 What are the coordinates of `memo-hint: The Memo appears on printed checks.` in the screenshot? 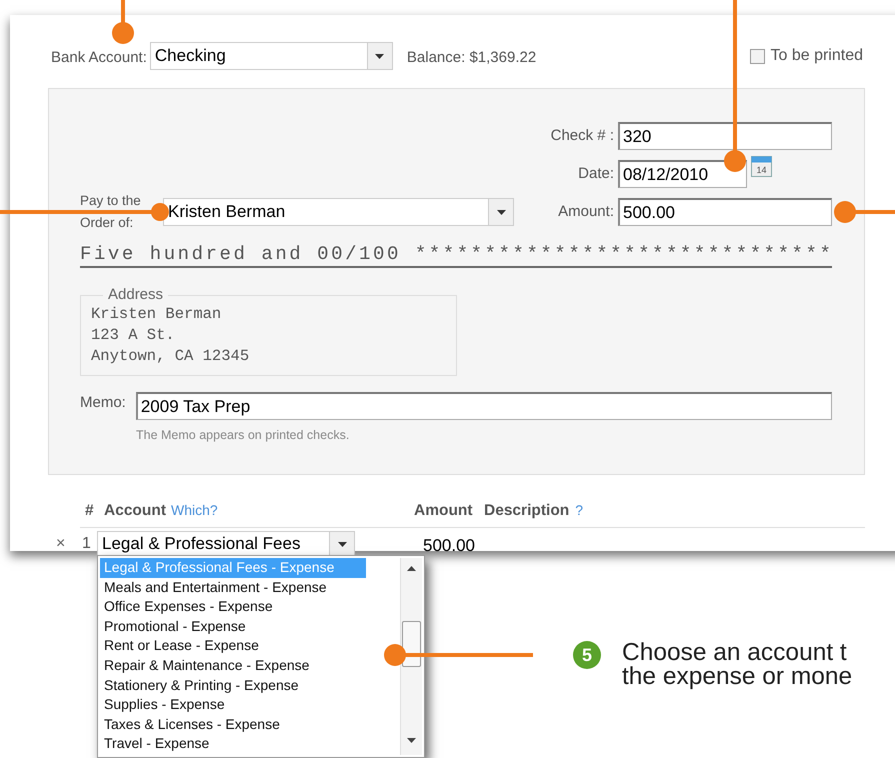 It's located at (243, 435).